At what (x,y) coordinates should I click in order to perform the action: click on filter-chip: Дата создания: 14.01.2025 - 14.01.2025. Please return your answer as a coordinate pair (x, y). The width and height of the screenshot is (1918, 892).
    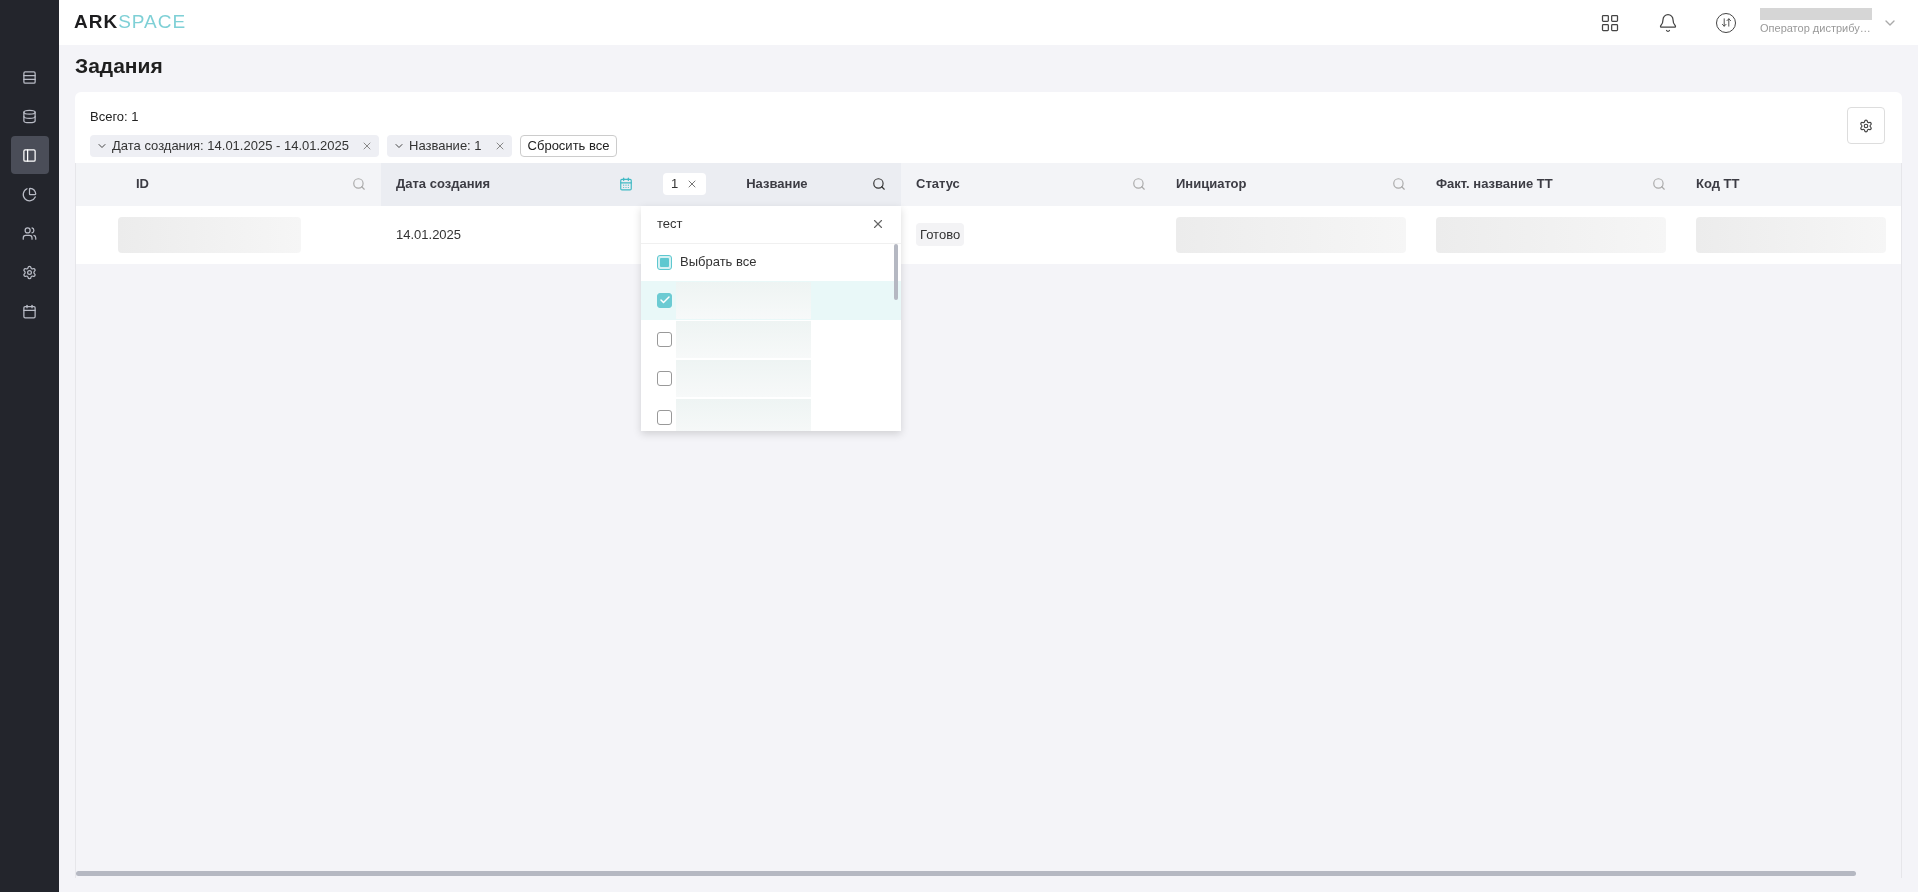
    Looking at the image, I should click on (234, 145).